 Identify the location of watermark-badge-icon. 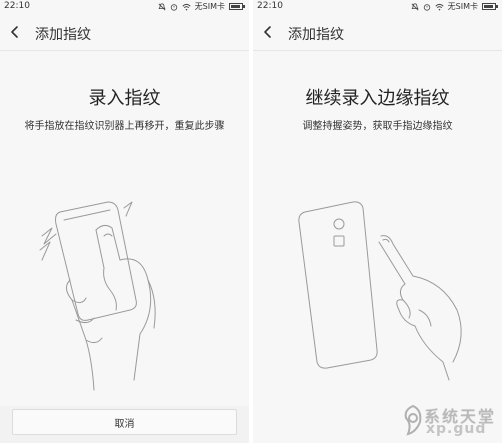
(413, 420).